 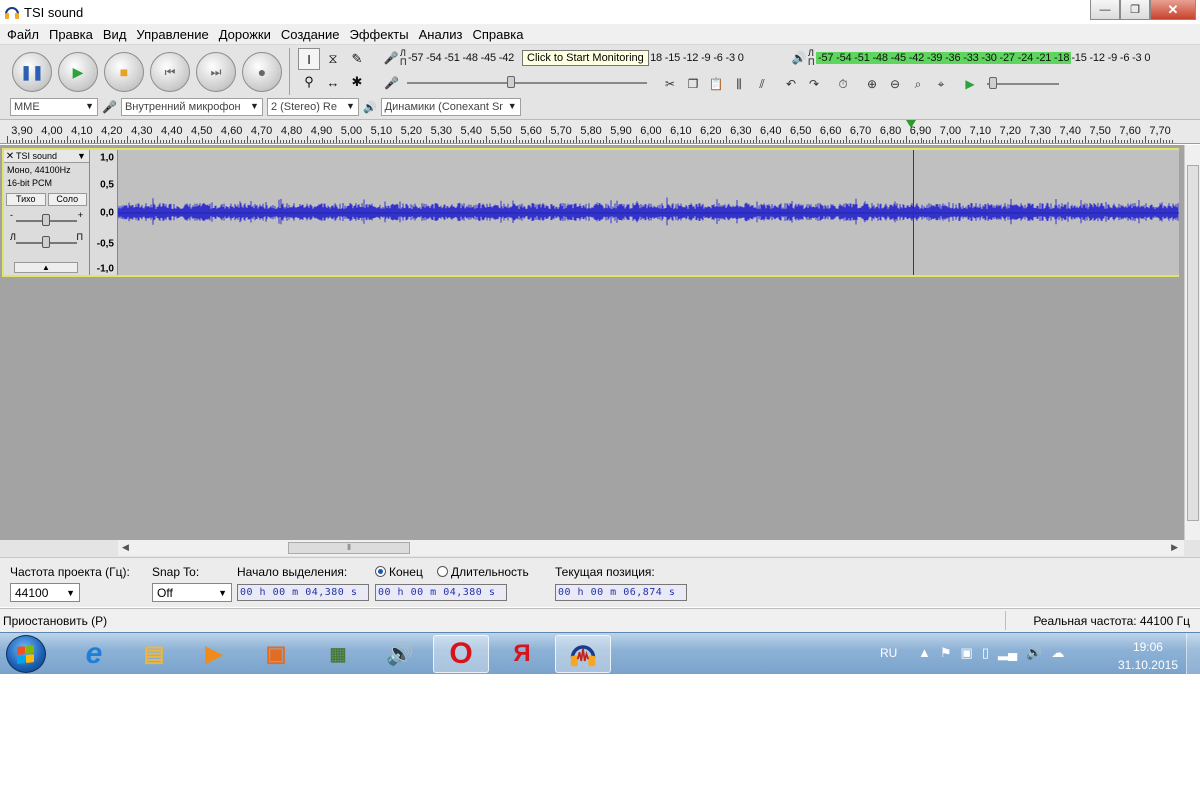 What do you see at coordinates (115, 34) in the screenshot?
I see `menu-view: Вид` at bounding box center [115, 34].